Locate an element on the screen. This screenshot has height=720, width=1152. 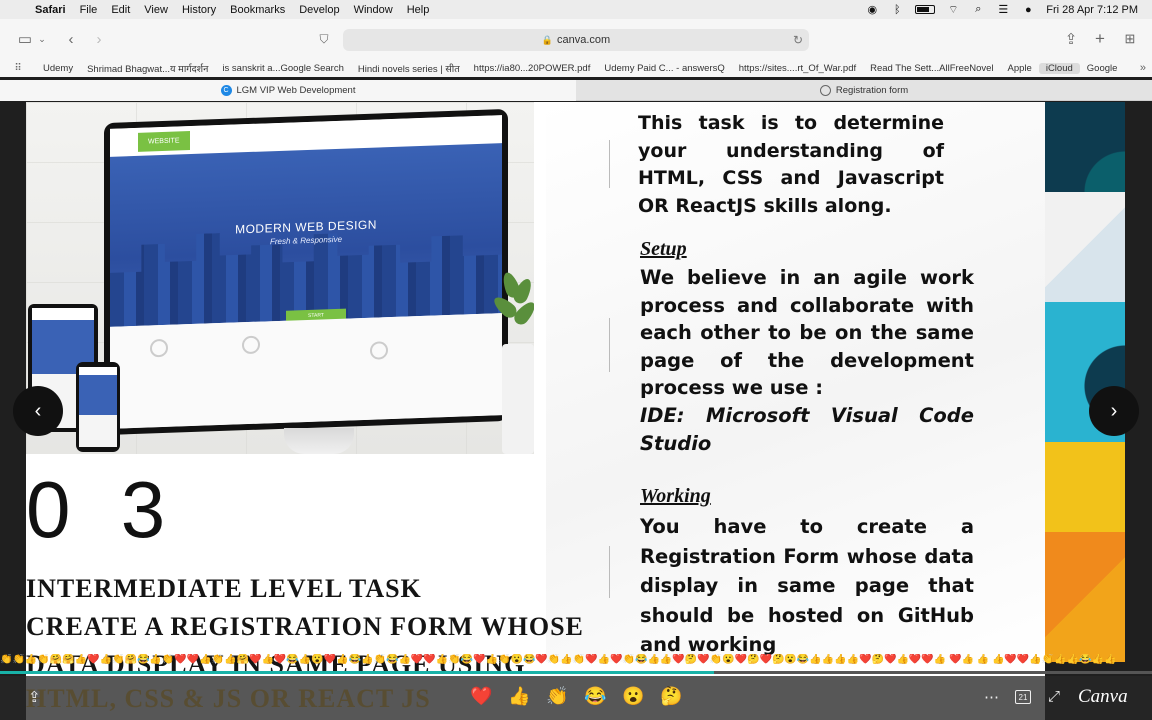
new-tab-icon: + is located at coordinates (1100, 39).